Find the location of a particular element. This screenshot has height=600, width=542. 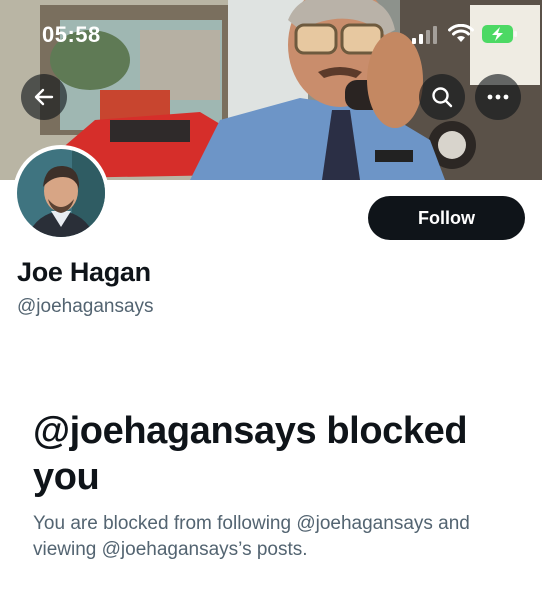

search-icon is located at coordinates (442, 97).